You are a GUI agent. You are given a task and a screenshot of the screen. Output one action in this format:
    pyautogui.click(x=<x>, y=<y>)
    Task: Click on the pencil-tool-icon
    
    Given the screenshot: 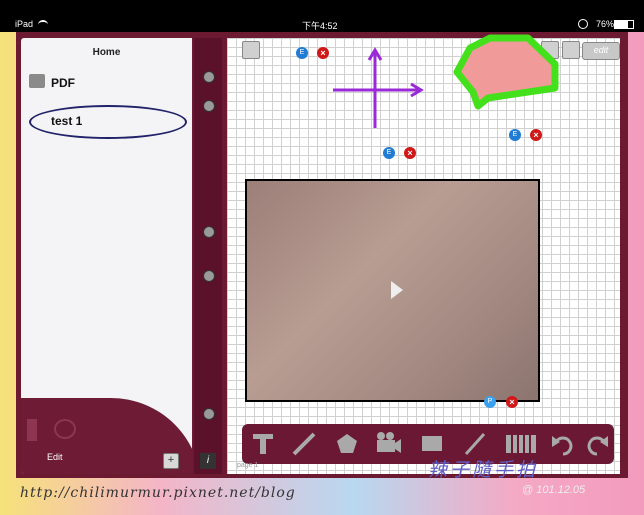 What is the action you would take?
    pyautogui.click(x=475, y=444)
    